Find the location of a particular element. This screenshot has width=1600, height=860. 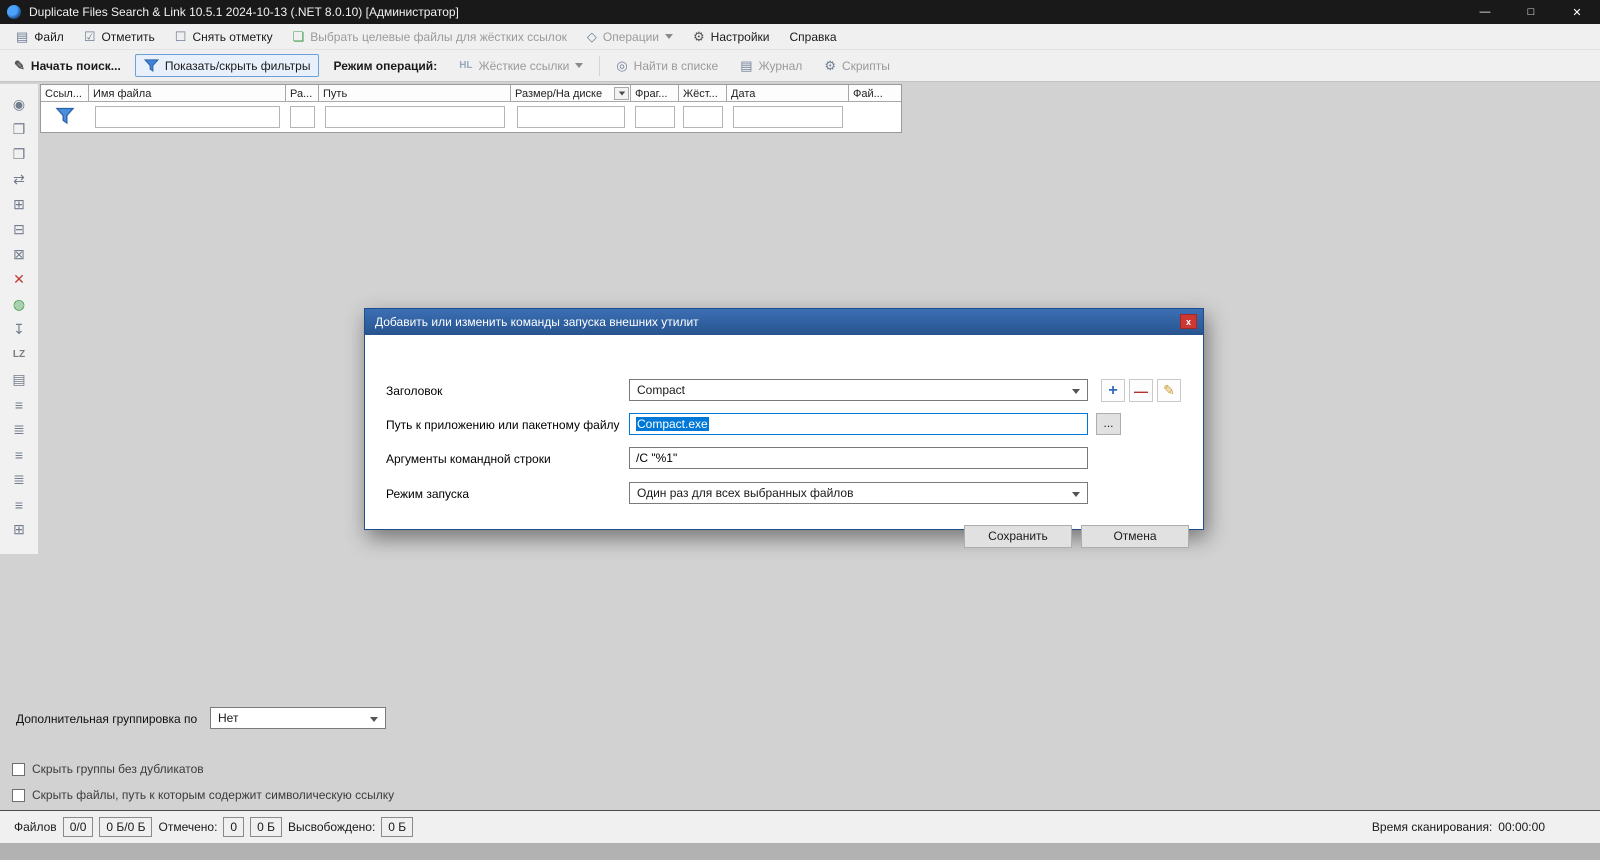

hide-groups-checkbox is located at coordinates (18, 769).